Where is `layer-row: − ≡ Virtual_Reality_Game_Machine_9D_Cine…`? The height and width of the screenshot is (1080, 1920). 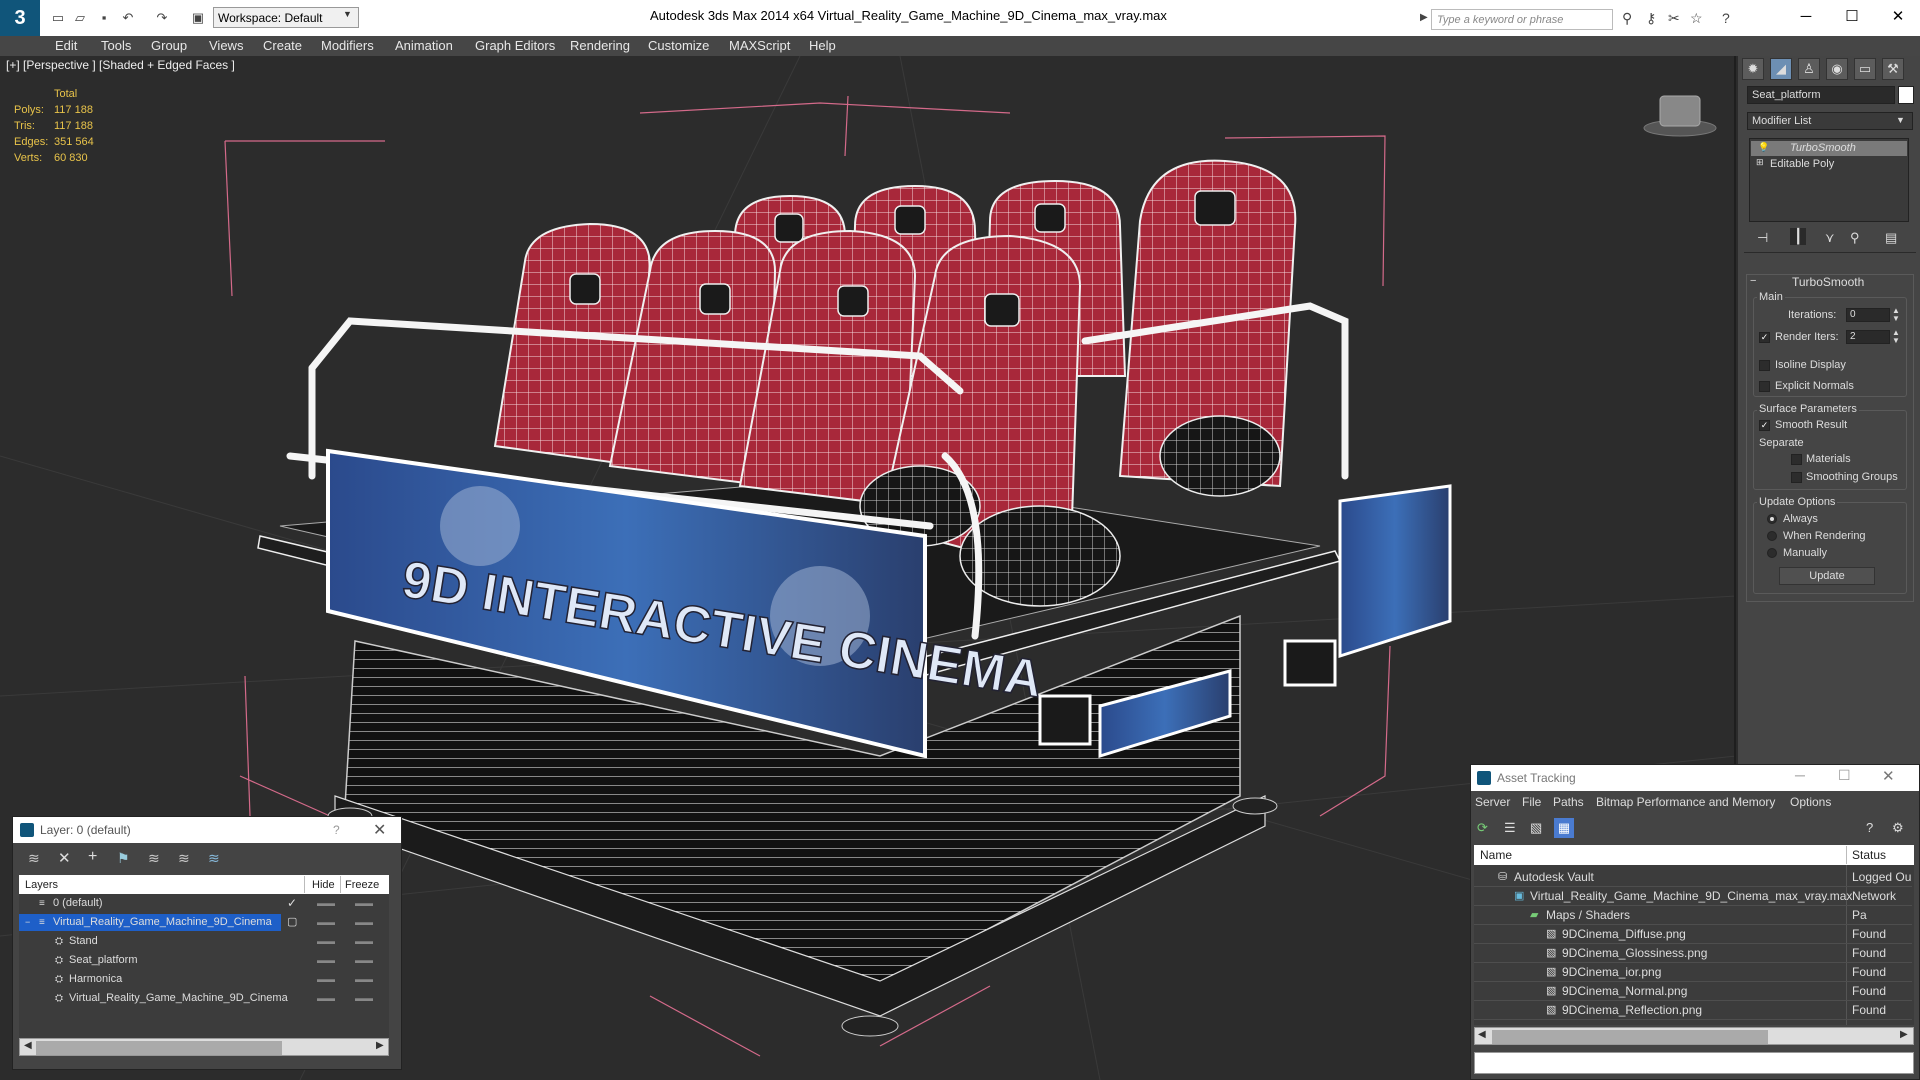
layer-row: − ≡ Virtual_Reality_Game_Machine_9D_Cine… is located at coordinates (204, 922).